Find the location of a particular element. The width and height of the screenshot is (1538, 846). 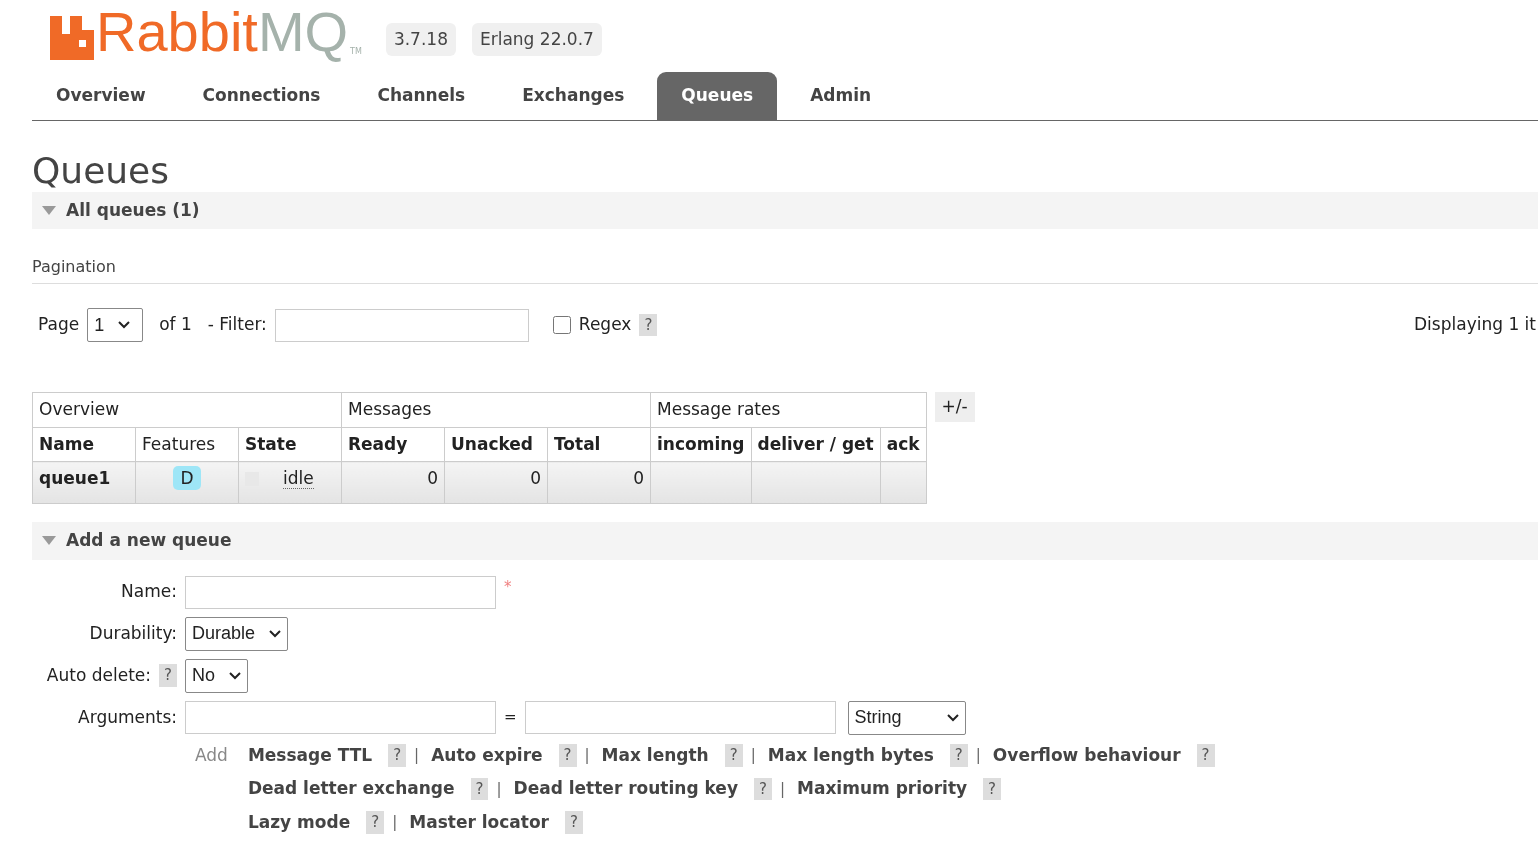

select-value: No is located at coordinates (203, 676).